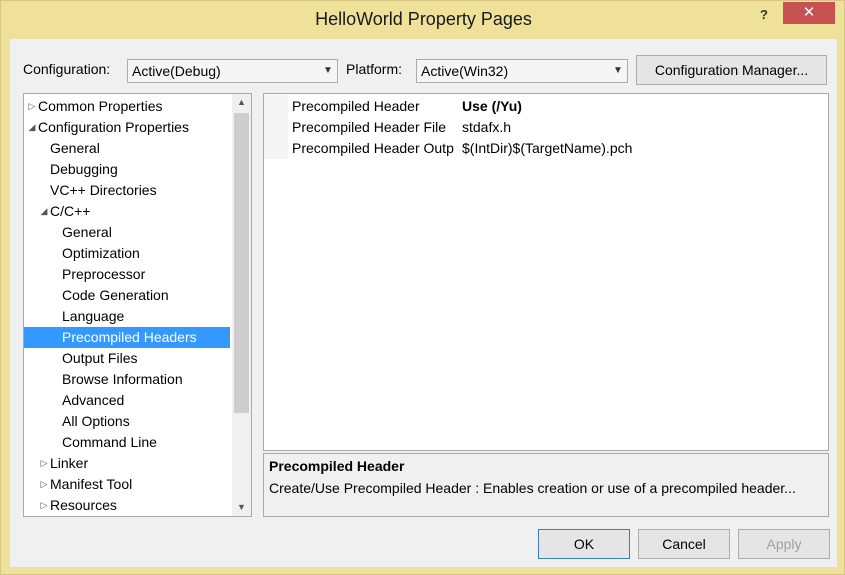  I want to click on property-row: Precompiled Header Use (/Yu), so click(546, 106).